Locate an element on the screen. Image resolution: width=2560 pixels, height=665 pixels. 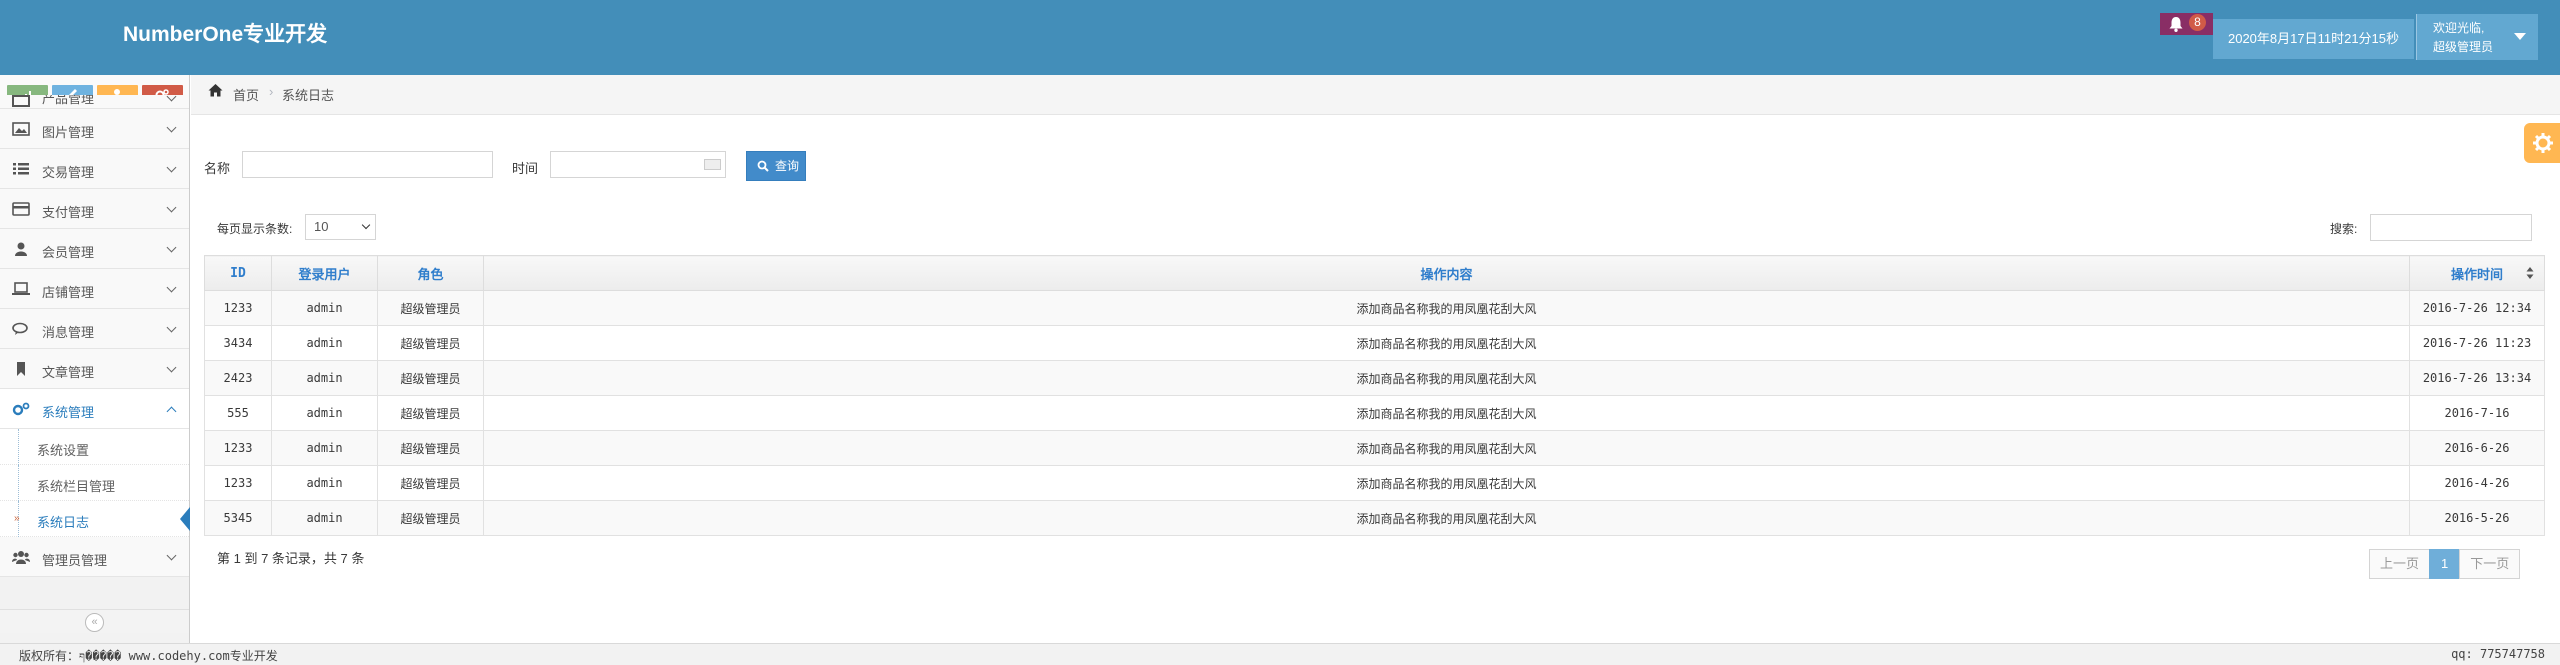
sidebar-item-label: 图片管理 is located at coordinates (68, 132).